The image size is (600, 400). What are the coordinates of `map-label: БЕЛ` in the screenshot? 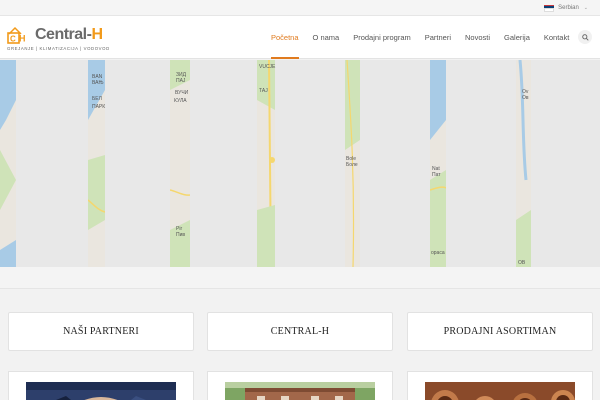 It's located at (97, 99).